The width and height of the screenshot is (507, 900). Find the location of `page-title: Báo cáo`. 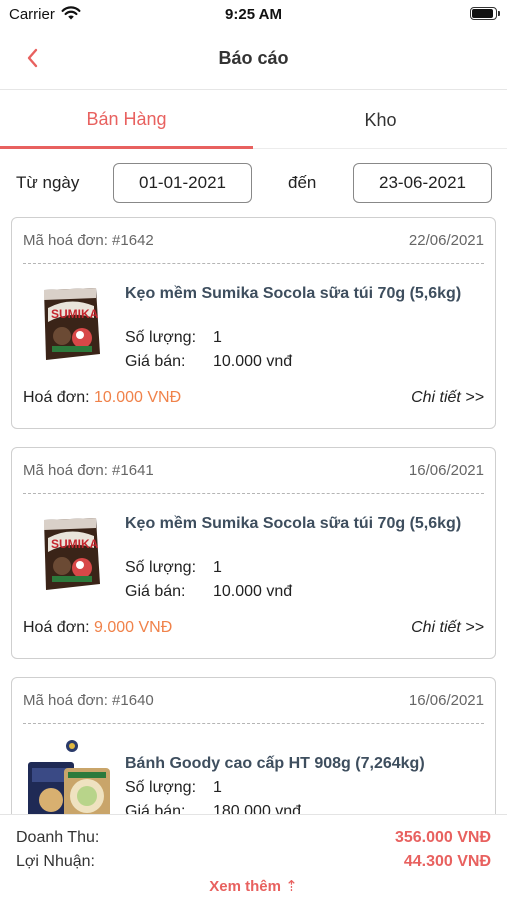

page-title: Báo cáo is located at coordinates (253, 58).